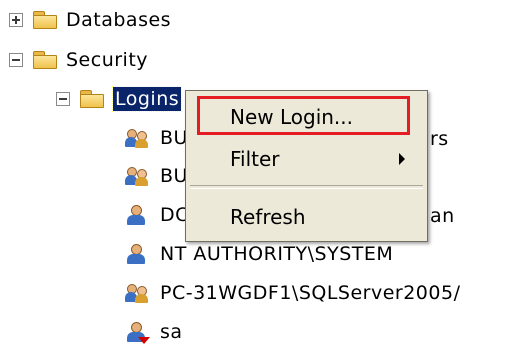  I want to click on node-label: Databases, so click(119, 20).